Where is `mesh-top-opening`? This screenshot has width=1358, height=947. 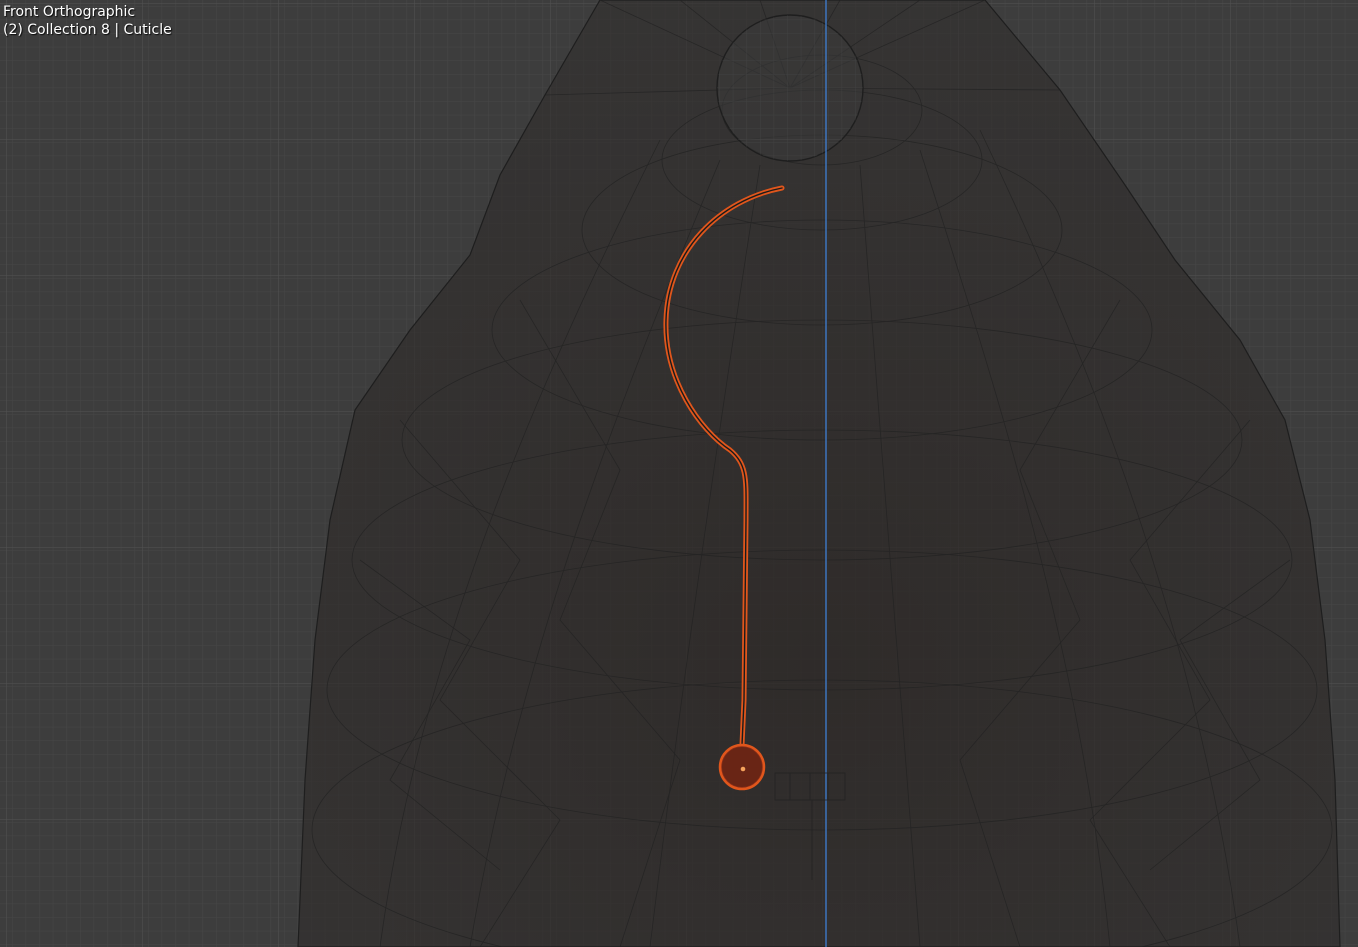
mesh-top-opening is located at coordinates (790, 88).